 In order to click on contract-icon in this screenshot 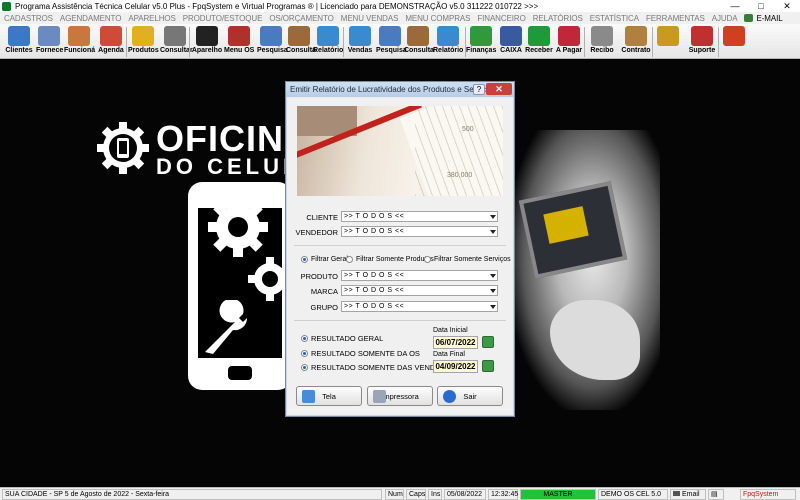, I will do `click(636, 36)`.